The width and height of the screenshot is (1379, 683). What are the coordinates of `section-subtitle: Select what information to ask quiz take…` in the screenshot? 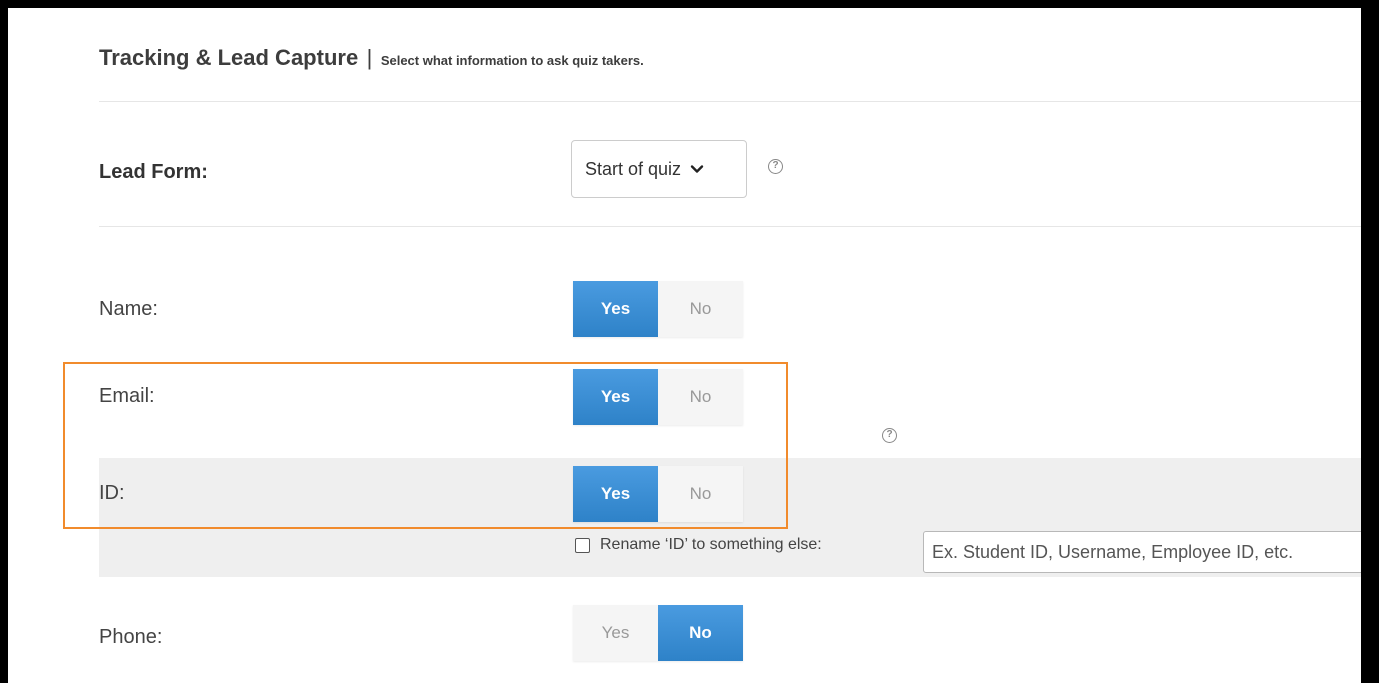 It's located at (512, 60).